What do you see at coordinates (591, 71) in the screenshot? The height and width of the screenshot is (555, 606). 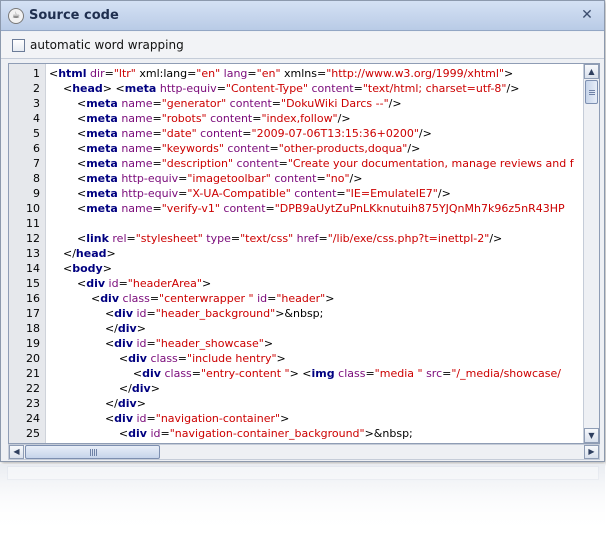 I see `scroll-up-button: ▲` at bounding box center [591, 71].